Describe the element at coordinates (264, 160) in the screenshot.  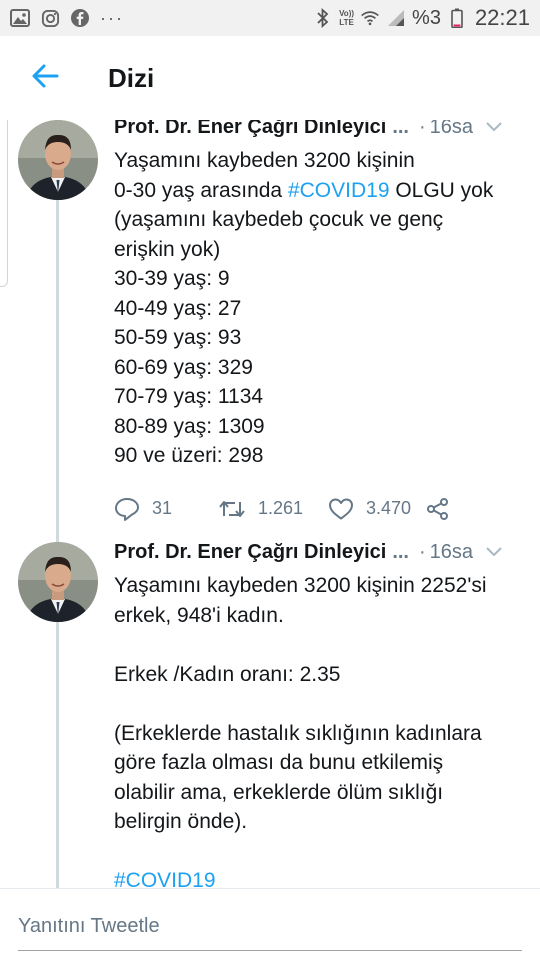
I see `tweet-line: Yaşamını kaybeden 3200 kişinin` at that location.